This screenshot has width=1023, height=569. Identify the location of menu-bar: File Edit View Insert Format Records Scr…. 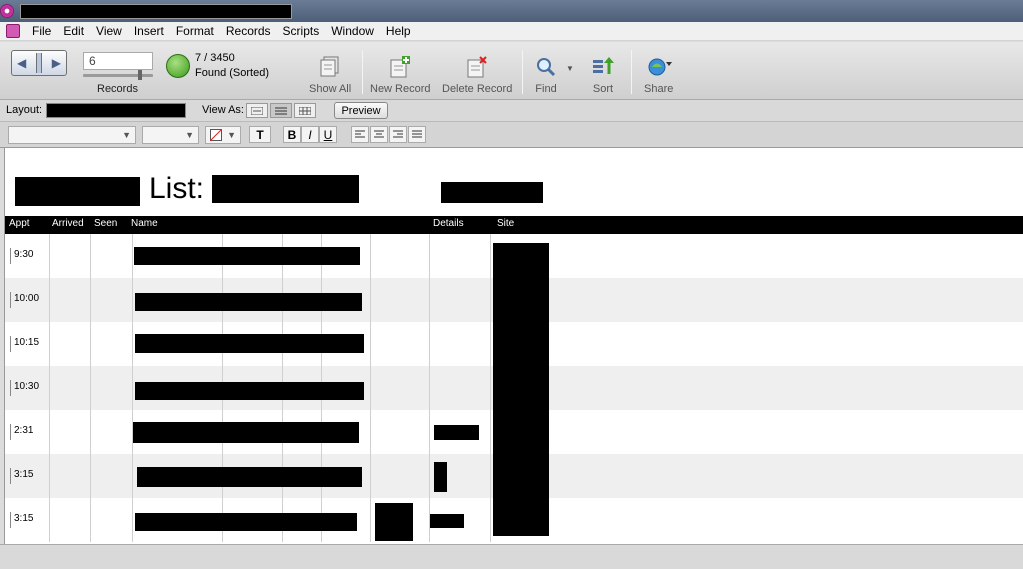
(511, 31).